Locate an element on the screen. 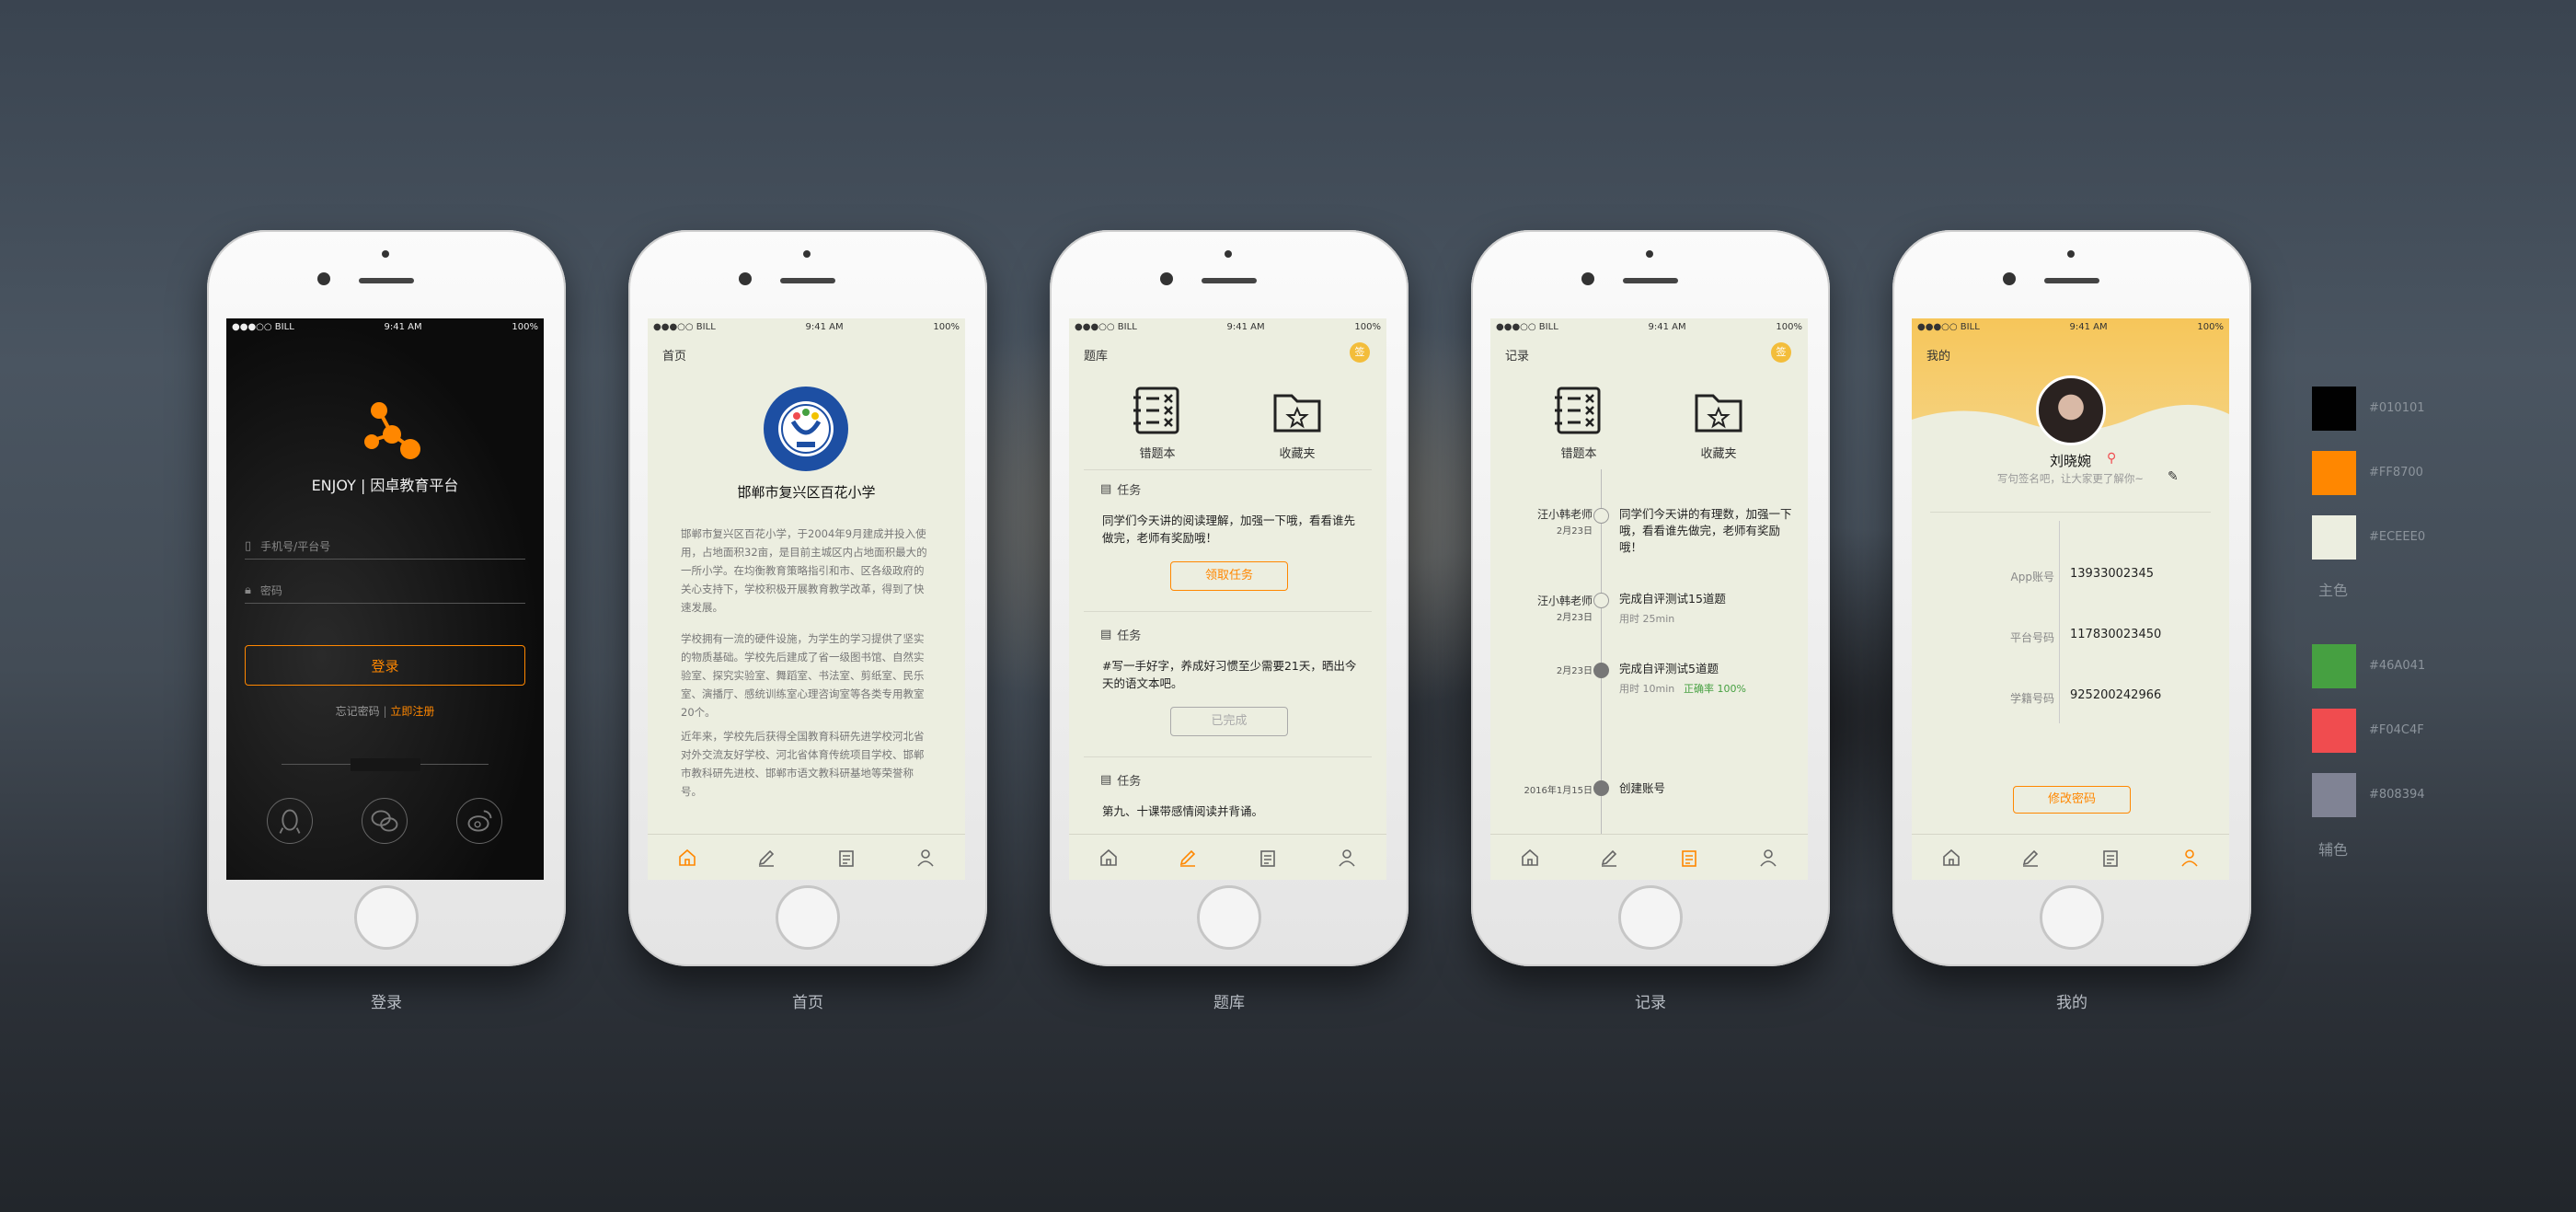 The width and height of the screenshot is (2576, 1212). enjoy-logo-icon is located at coordinates (392, 430).